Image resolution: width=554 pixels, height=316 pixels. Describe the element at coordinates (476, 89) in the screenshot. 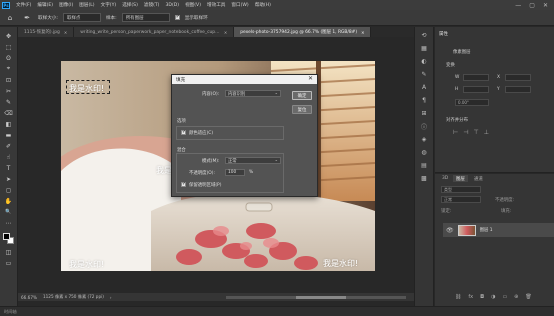

I see `height-field` at that location.